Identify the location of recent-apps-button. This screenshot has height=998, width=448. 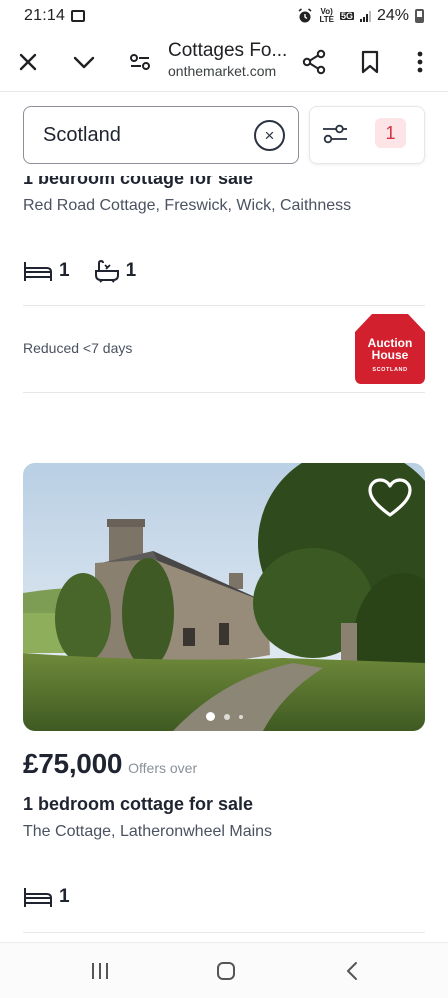
(100, 971).